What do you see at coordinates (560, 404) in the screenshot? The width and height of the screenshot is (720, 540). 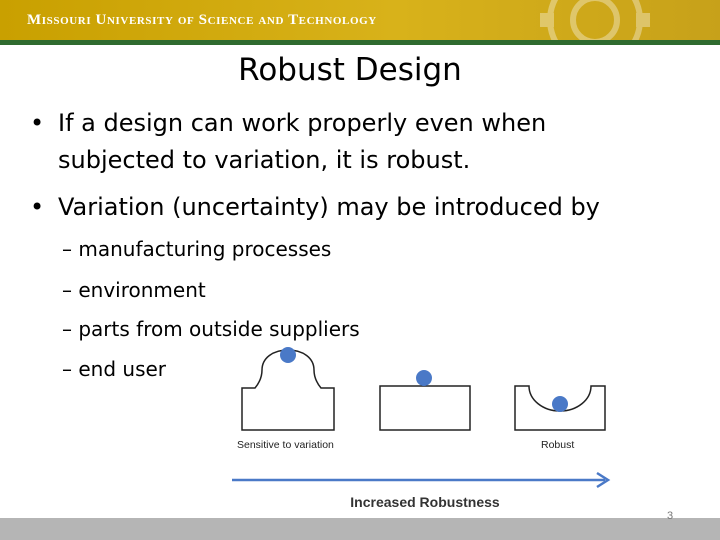 I see `robust-ball` at bounding box center [560, 404].